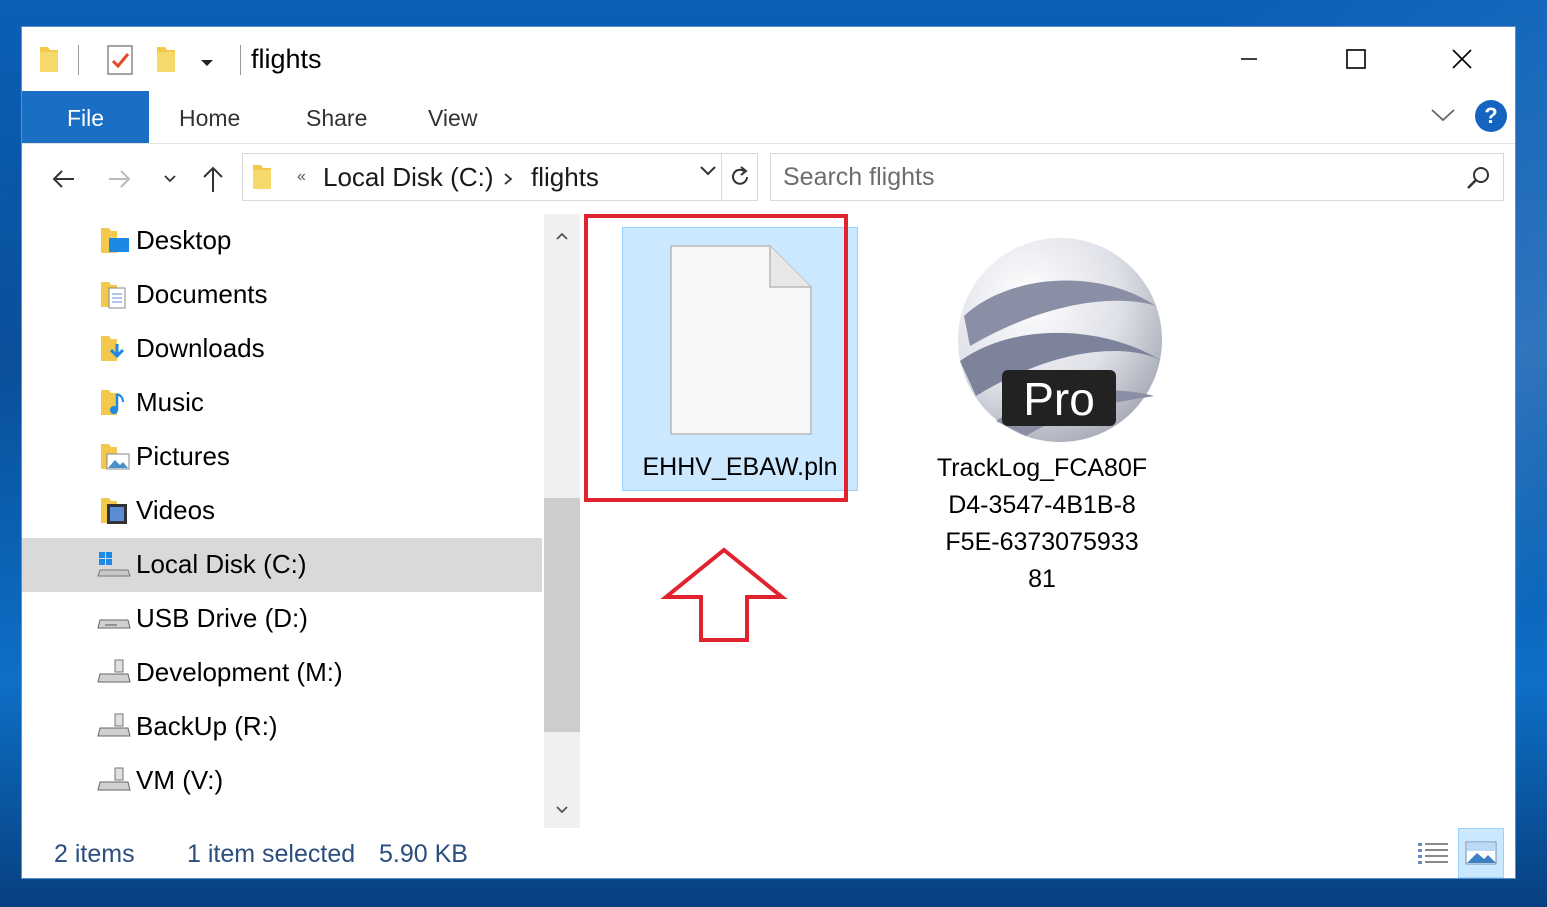 The height and width of the screenshot is (907, 1547). Describe the element at coordinates (1491, 116) in the screenshot. I see `help-button: ?` at that location.